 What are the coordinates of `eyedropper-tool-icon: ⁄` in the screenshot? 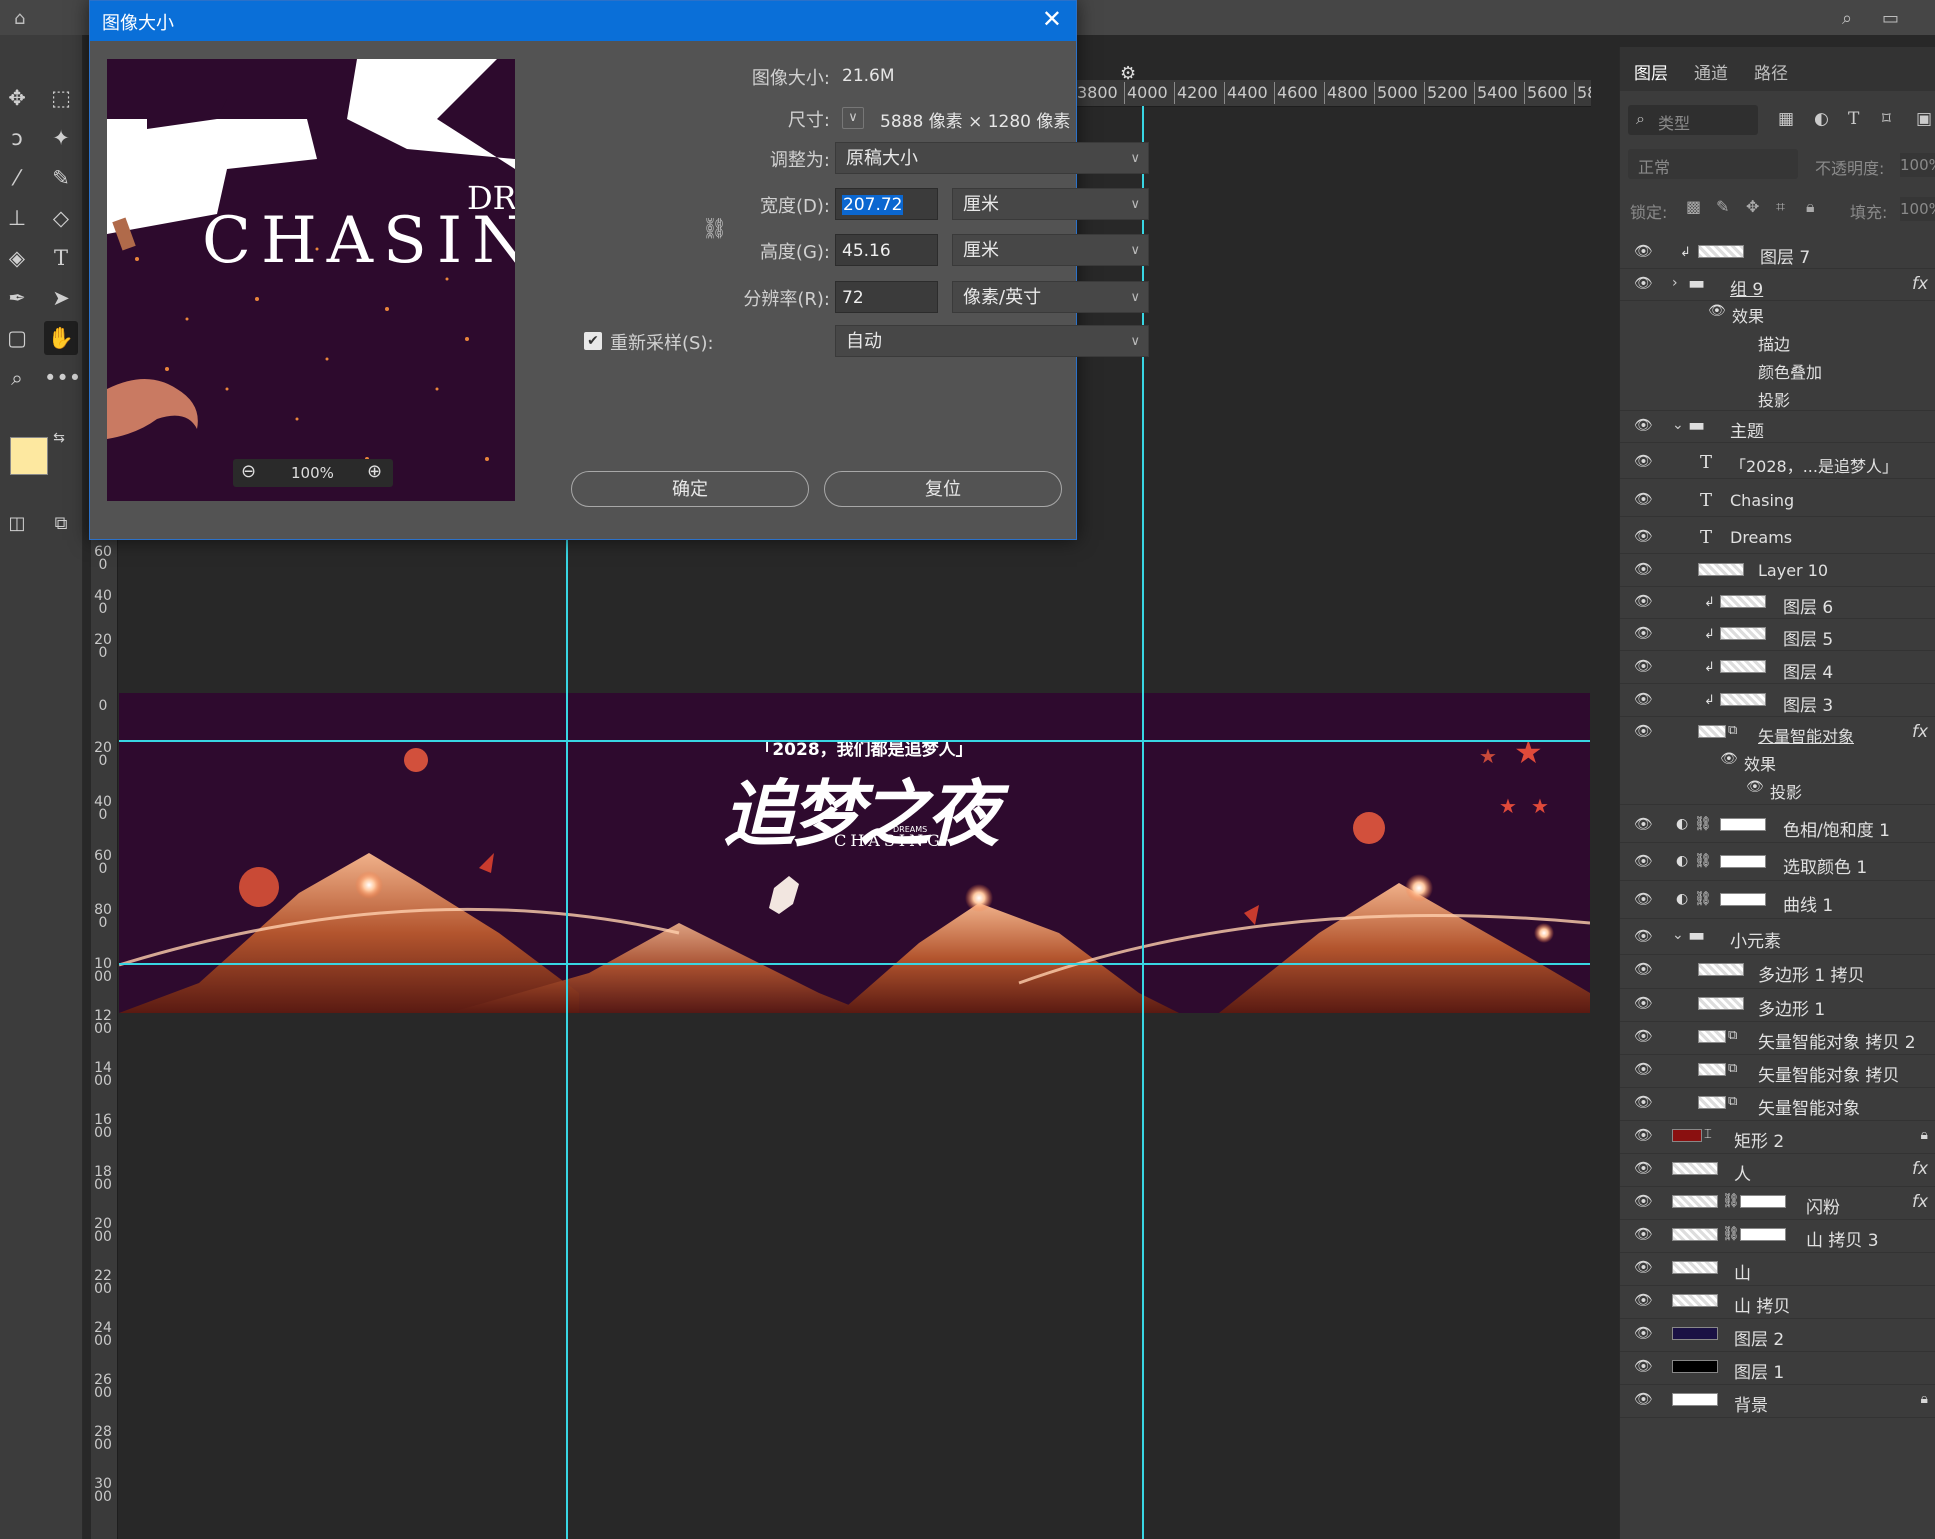 It's located at (17, 178).